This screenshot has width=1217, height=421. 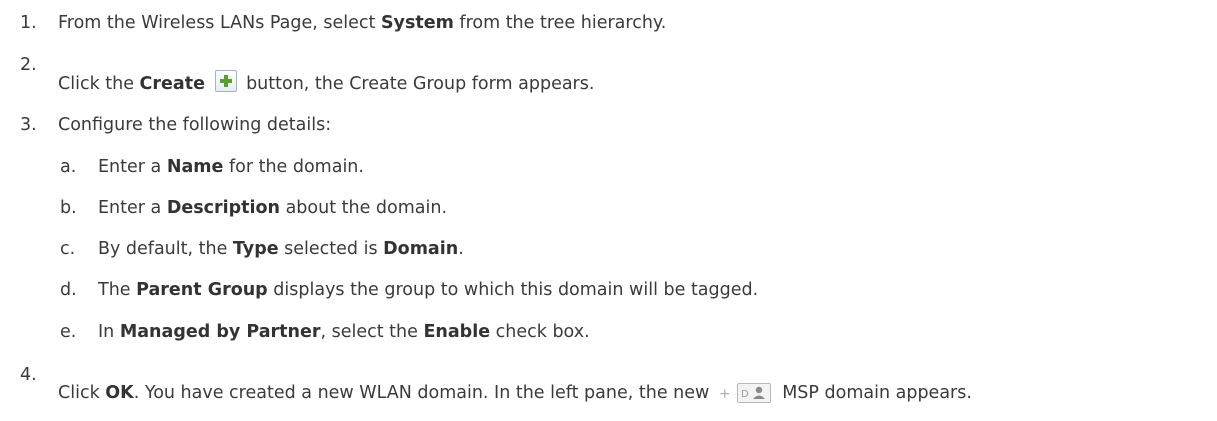 What do you see at coordinates (195, 125) in the screenshot?
I see `step-3-text: Configure the following details:` at bounding box center [195, 125].